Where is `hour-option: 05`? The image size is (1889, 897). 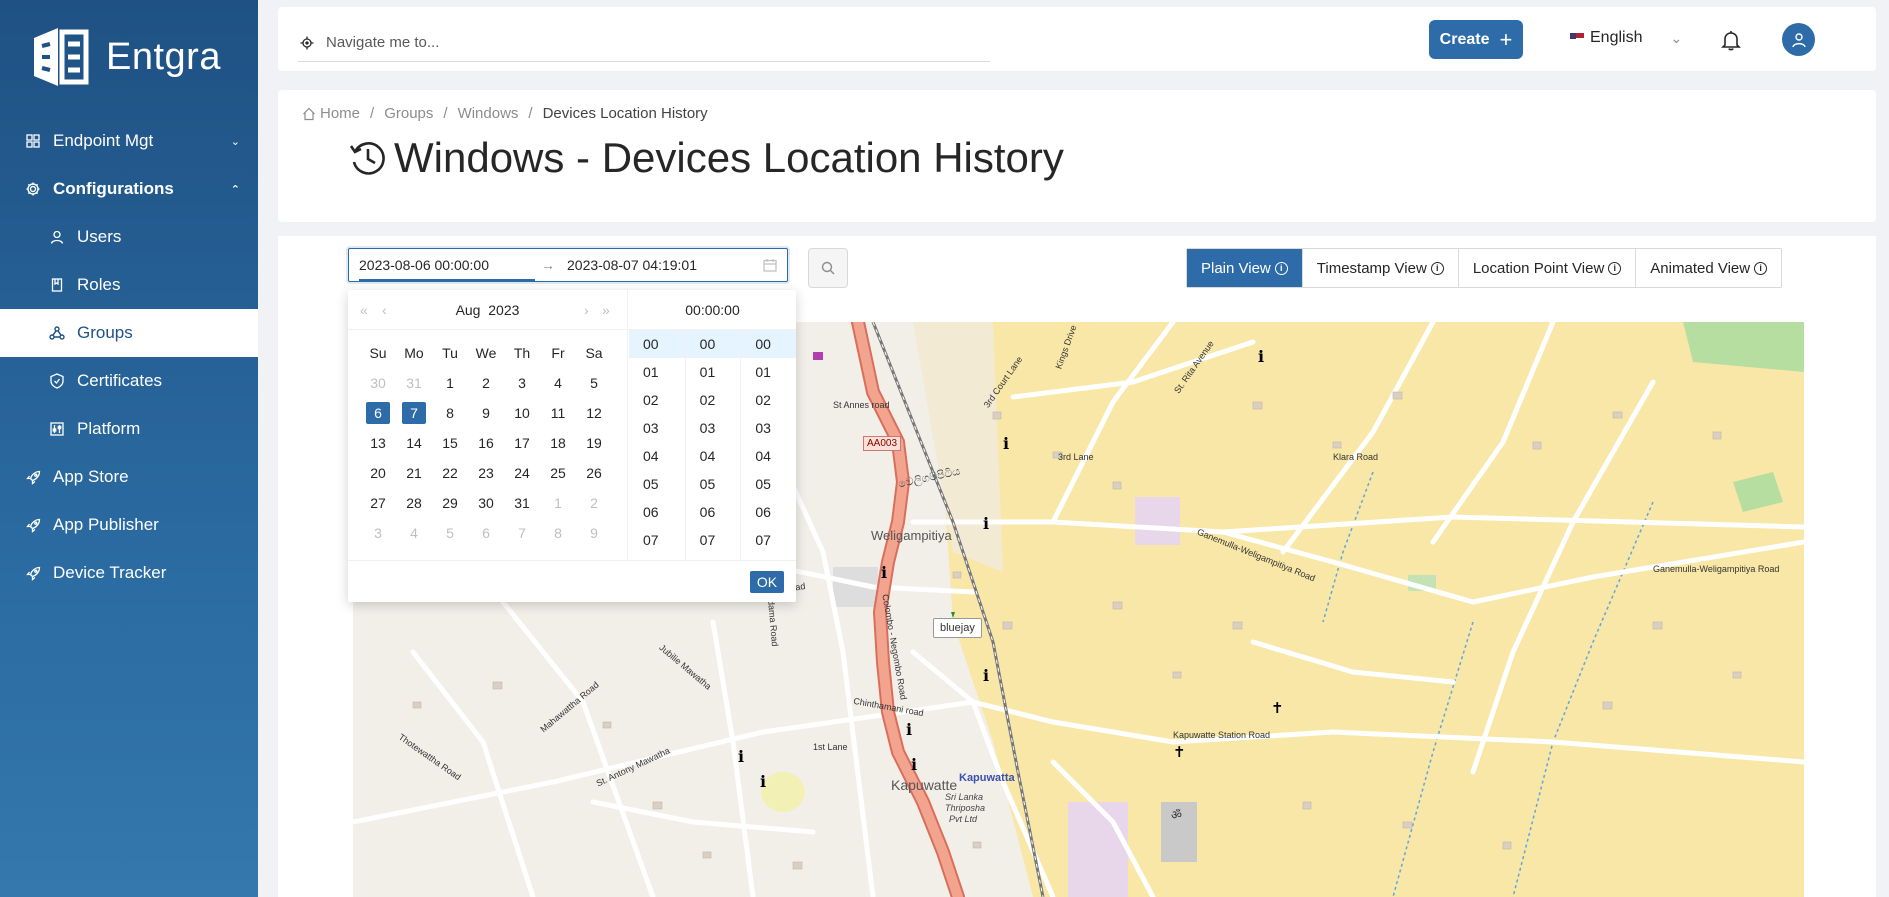
hour-option: 05 is located at coordinates (657, 484).